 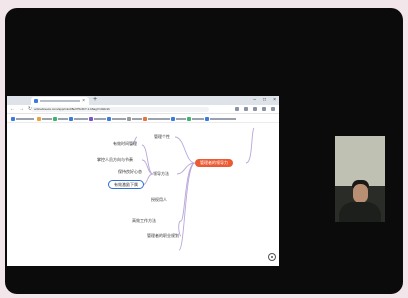 I want to click on mindmap-topic-node: 高效工作方法, so click(x=144, y=221).